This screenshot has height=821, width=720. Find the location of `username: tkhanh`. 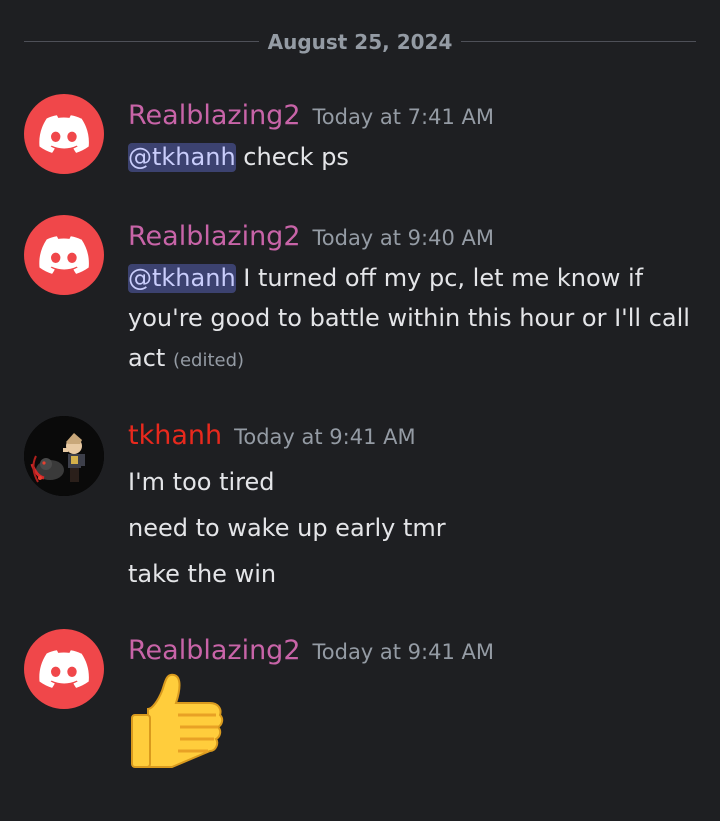

username: tkhanh is located at coordinates (175, 435).